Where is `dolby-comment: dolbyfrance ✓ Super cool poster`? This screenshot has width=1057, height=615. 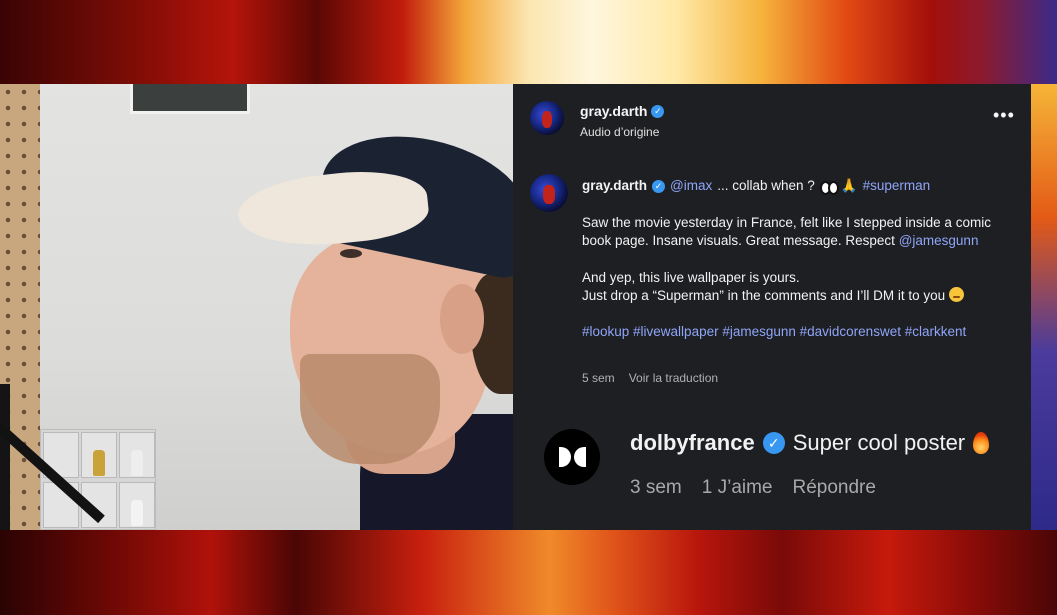 dolby-comment: dolbyfrance ✓ Super cool poster is located at coordinates (810, 443).